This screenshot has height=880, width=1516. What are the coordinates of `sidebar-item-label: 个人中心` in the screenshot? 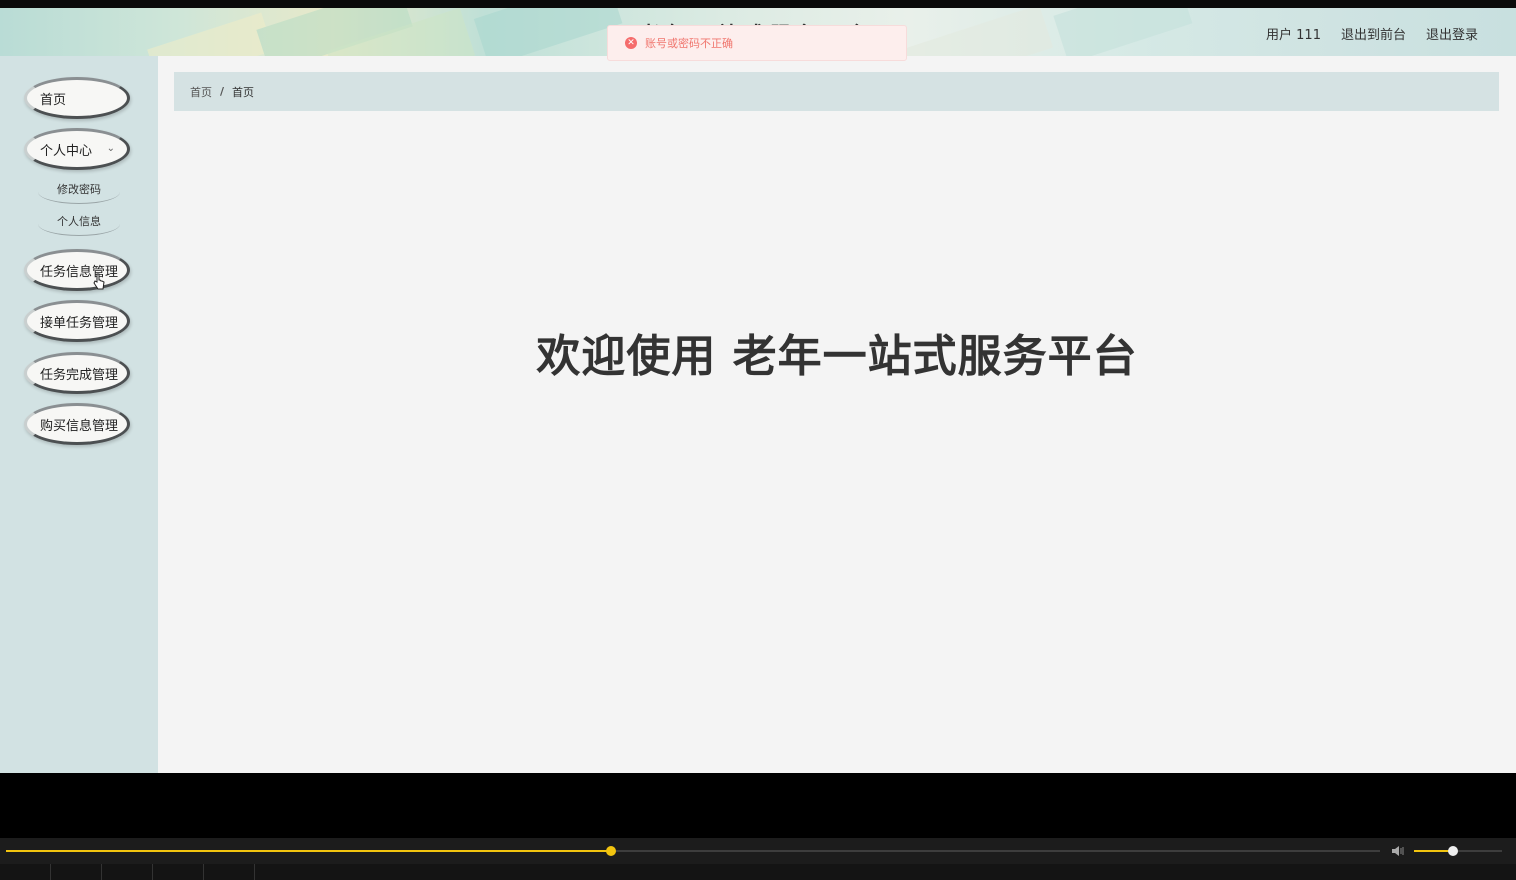 It's located at (66, 151).